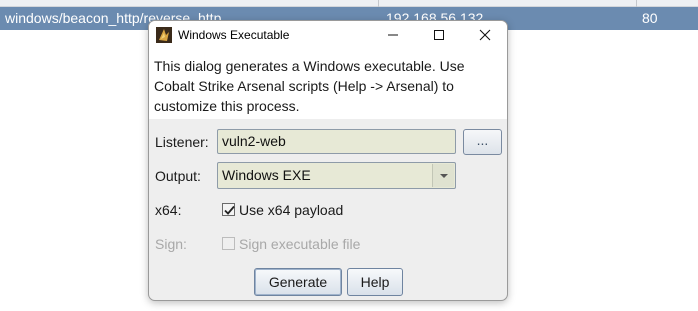 Image resolution: width=698 pixels, height=311 pixels. Describe the element at coordinates (291, 210) in the screenshot. I see `x64-checkbox-label: Use x64 payload` at that location.